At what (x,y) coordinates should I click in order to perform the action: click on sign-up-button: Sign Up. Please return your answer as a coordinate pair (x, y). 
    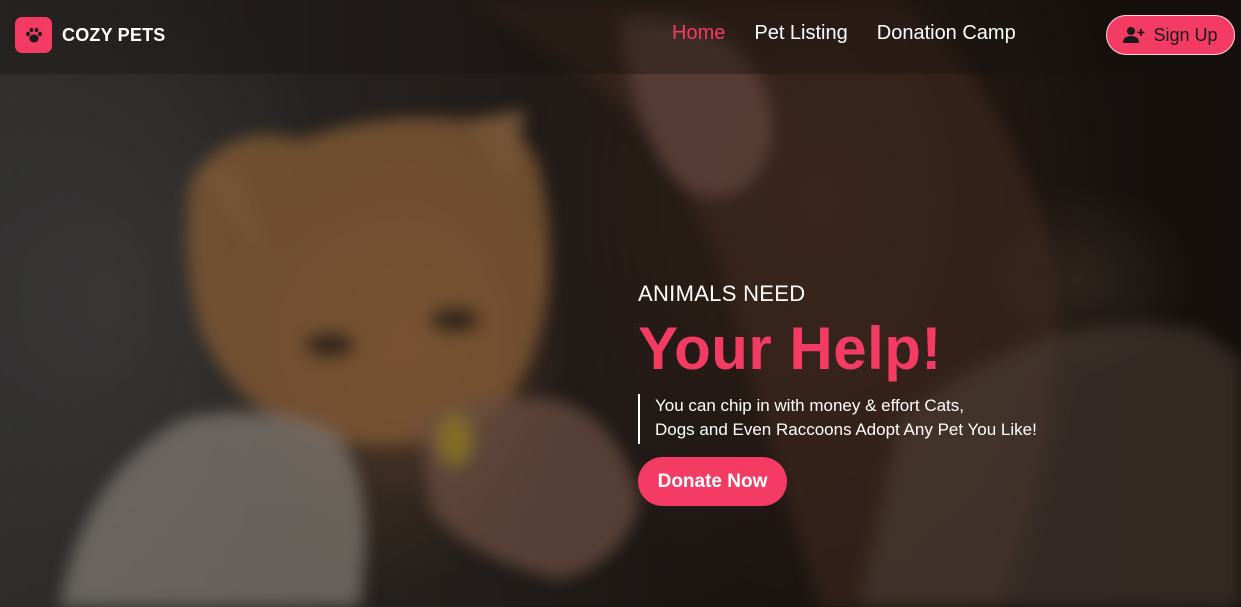
    Looking at the image, I should click on (1170, 35).